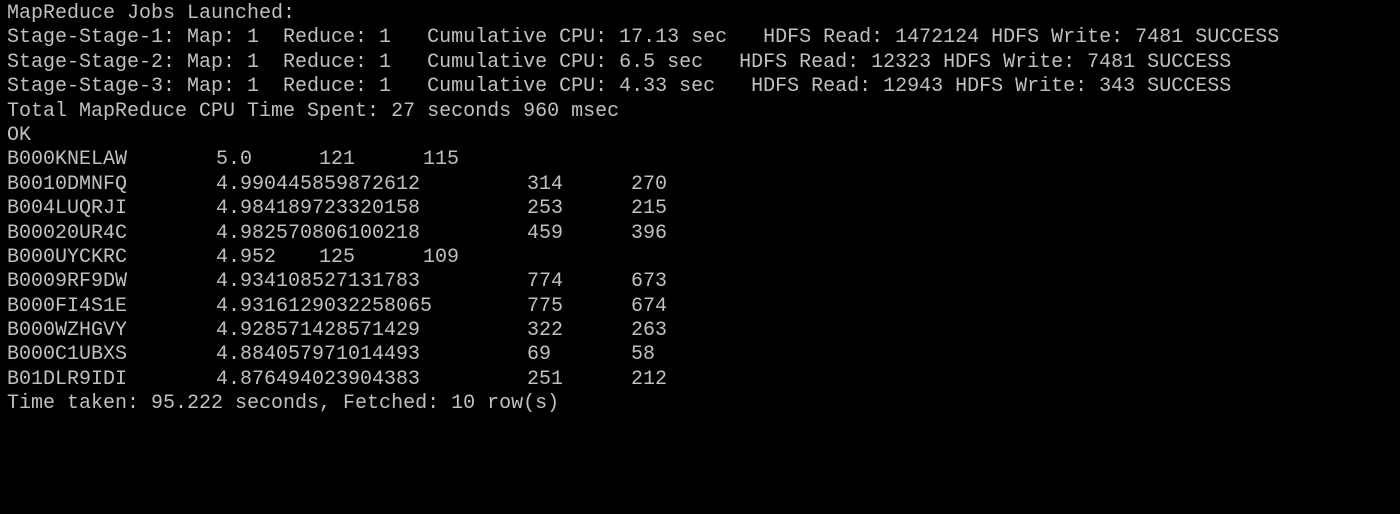  What do you see at coordinates (545, 379) in the screenshot?
I see `count-a: 251` at bounding box center [545, 379].